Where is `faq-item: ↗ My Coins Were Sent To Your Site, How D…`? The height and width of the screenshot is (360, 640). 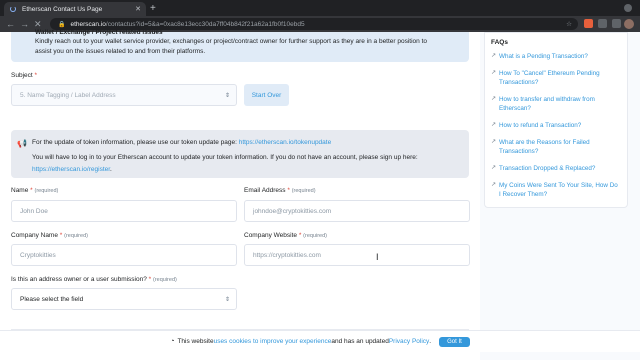
faq-item: ↗ My Coins Were Sent To Your Site, How D… is located at coordinates (556, 190).